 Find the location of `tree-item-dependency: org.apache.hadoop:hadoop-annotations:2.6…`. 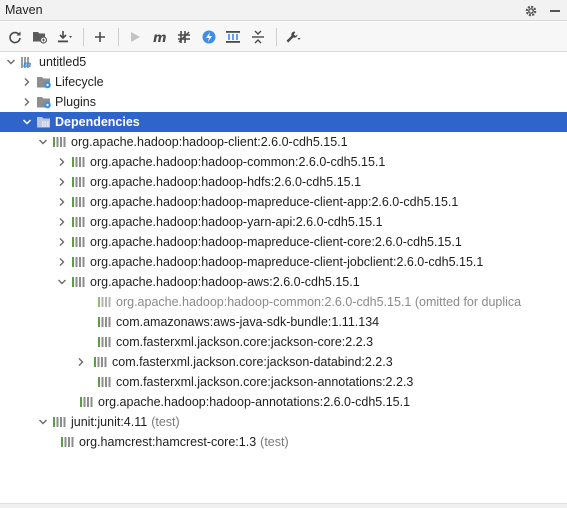

tree-item-dependency: org.apache.hadoop:hadoop-annotations:2.6… is located at coordinates (283, 402).